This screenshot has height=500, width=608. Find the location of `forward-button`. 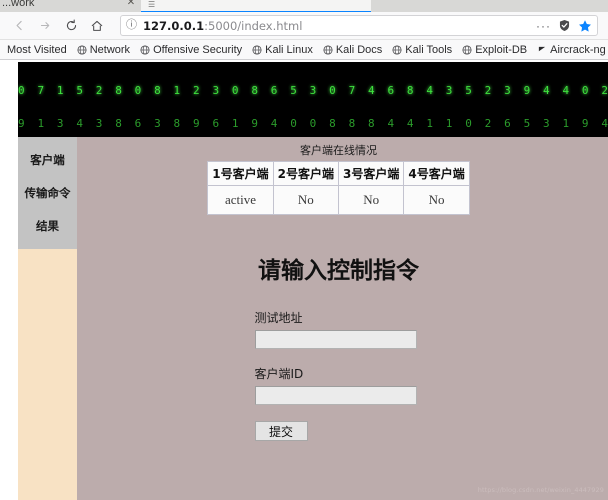

forward-button is located at coordinates (45, 26).